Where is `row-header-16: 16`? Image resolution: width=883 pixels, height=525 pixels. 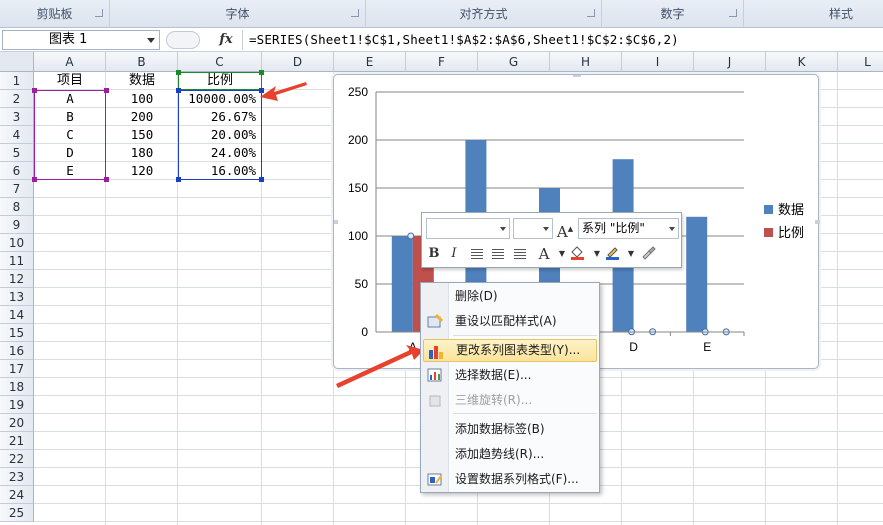 row-header-16: 16 is located at coordinates (17, 351).